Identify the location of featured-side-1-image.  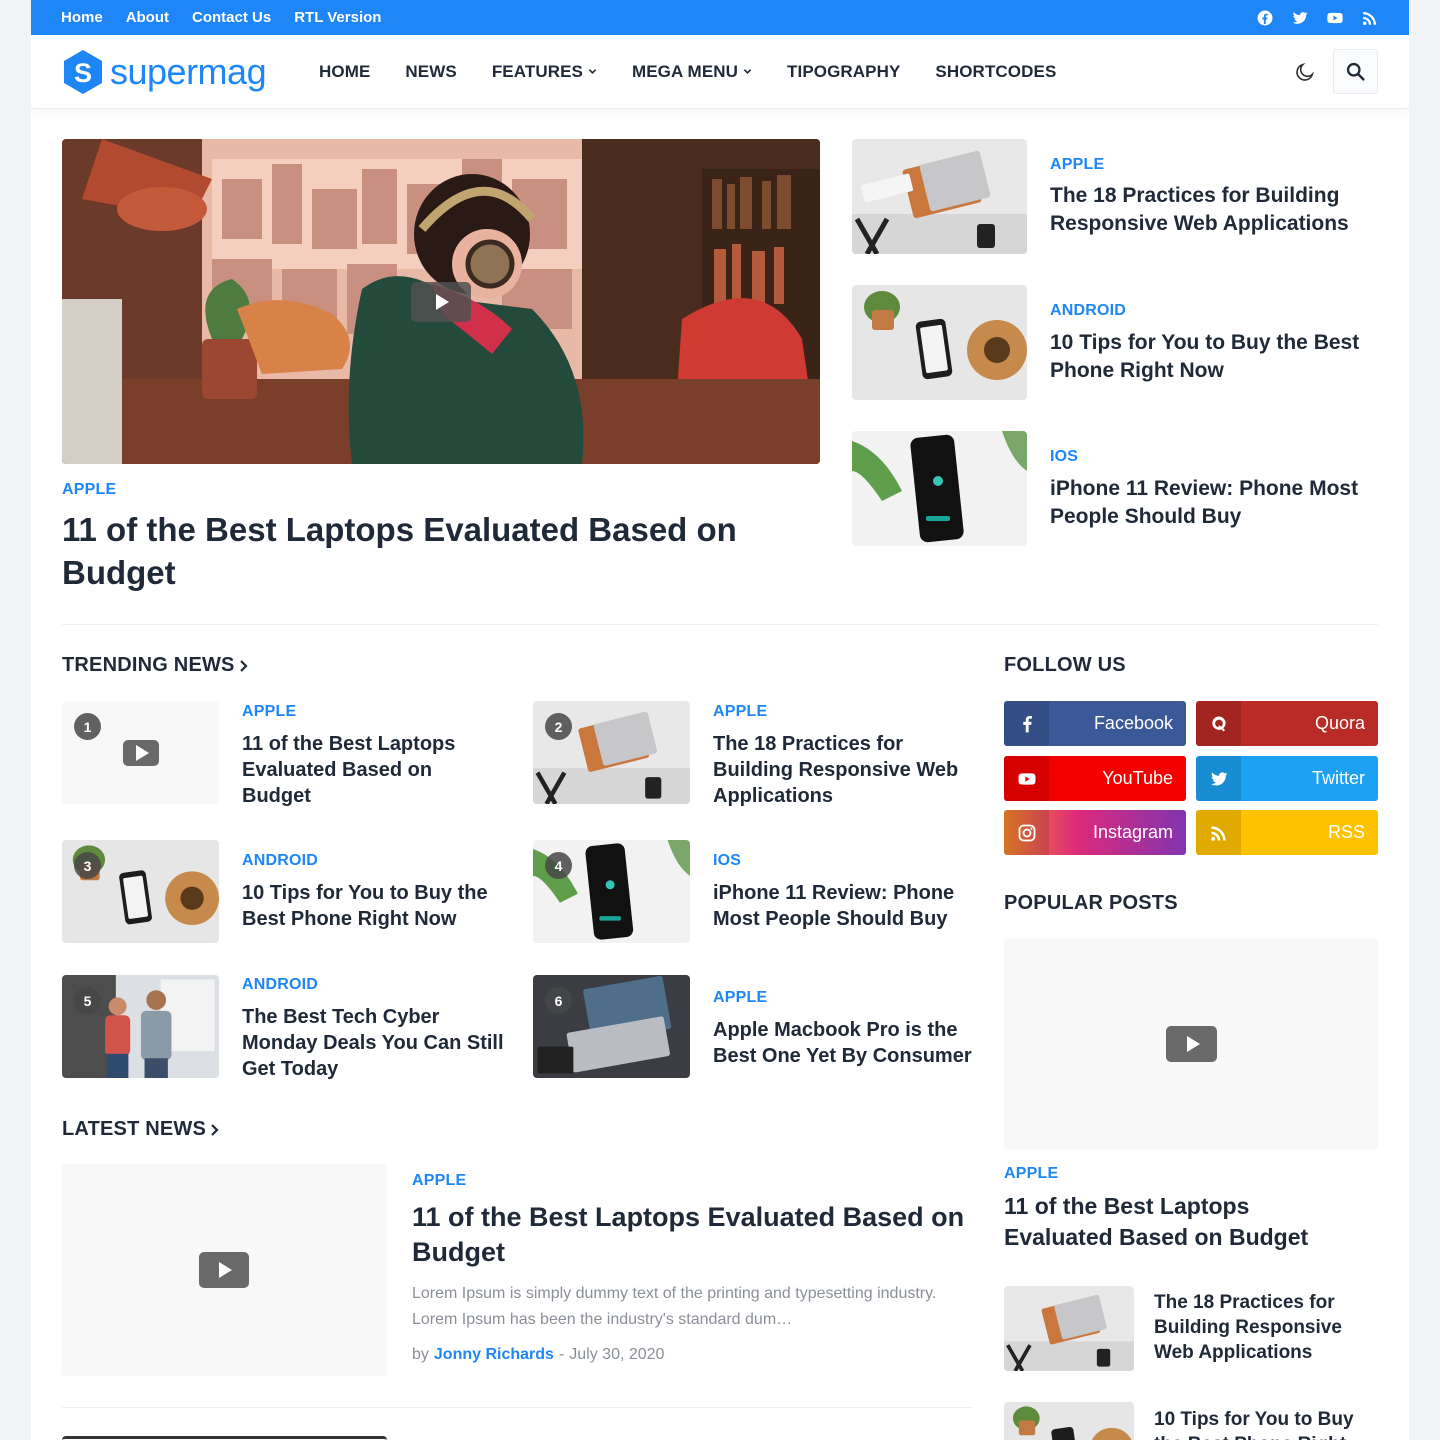
(939, 196).